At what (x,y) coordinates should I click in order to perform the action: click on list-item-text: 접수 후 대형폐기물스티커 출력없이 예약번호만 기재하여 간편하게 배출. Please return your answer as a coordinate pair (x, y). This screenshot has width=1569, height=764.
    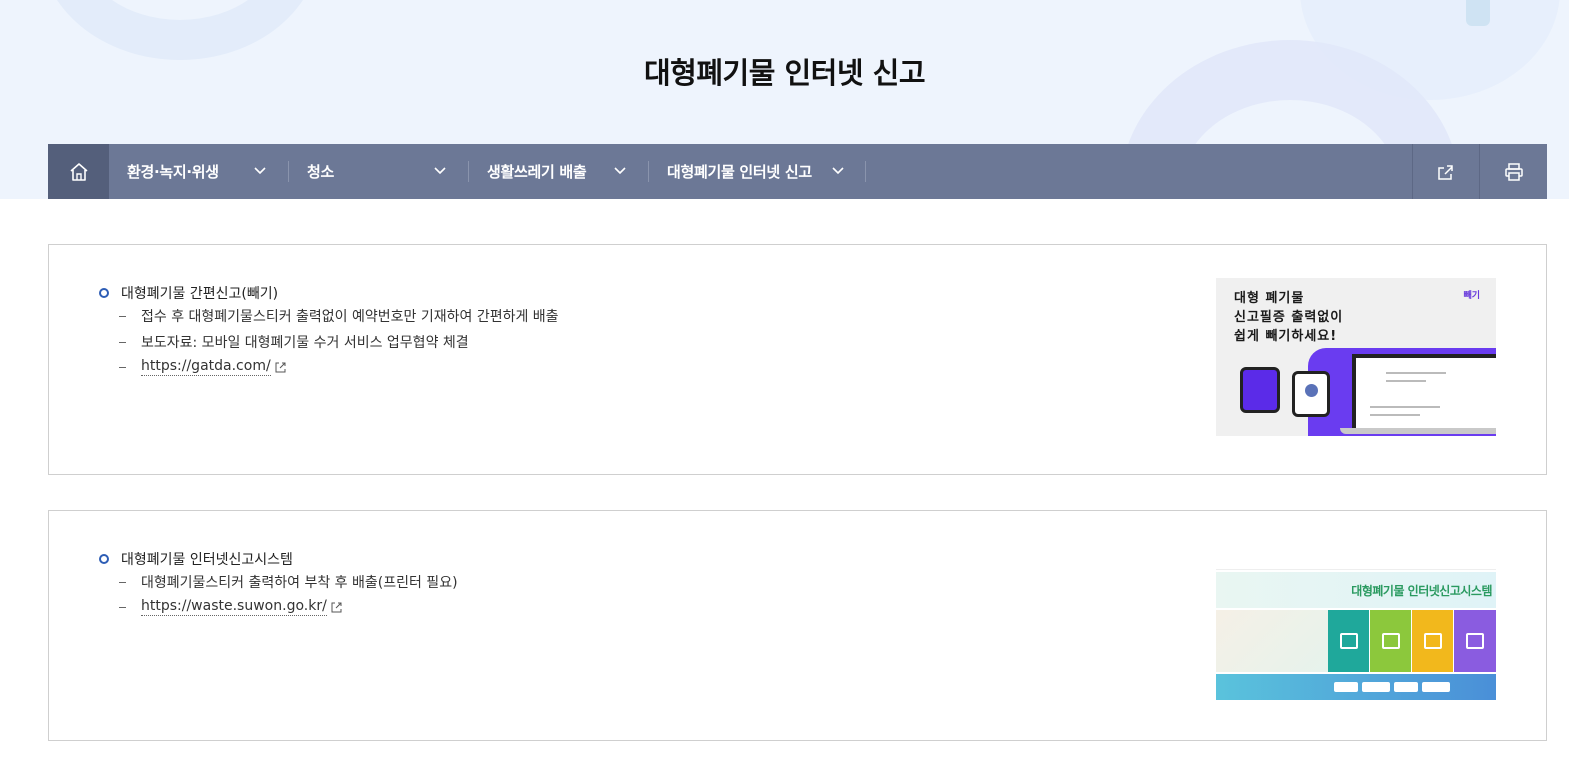
    Looking at the image, I should click on (350, 317).